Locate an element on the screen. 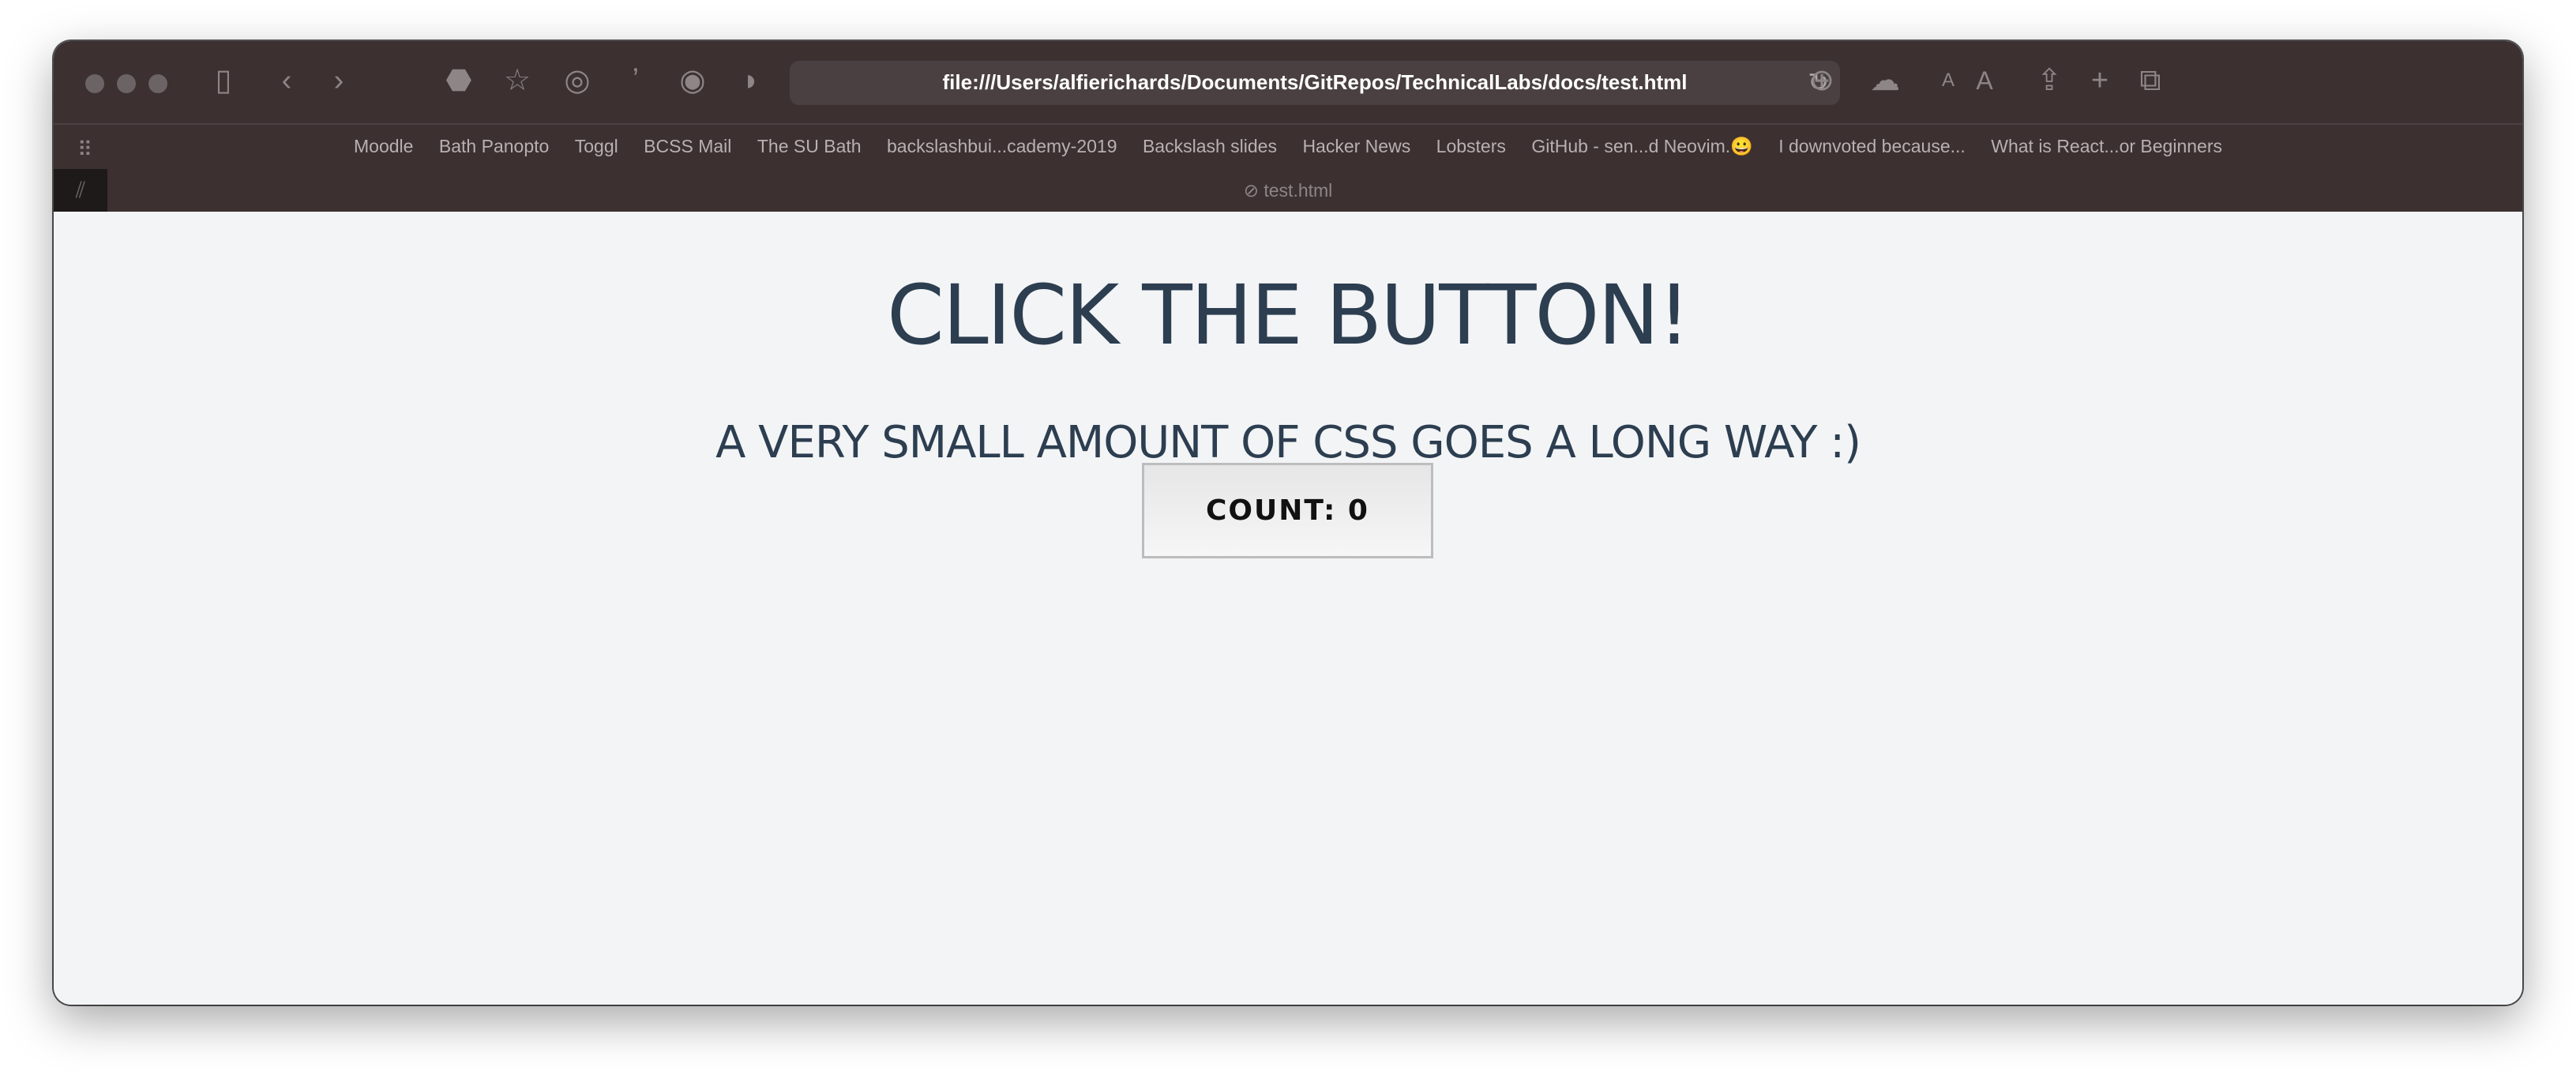  bookmark-item: Hacker News is located at coordinates (1356, 146).